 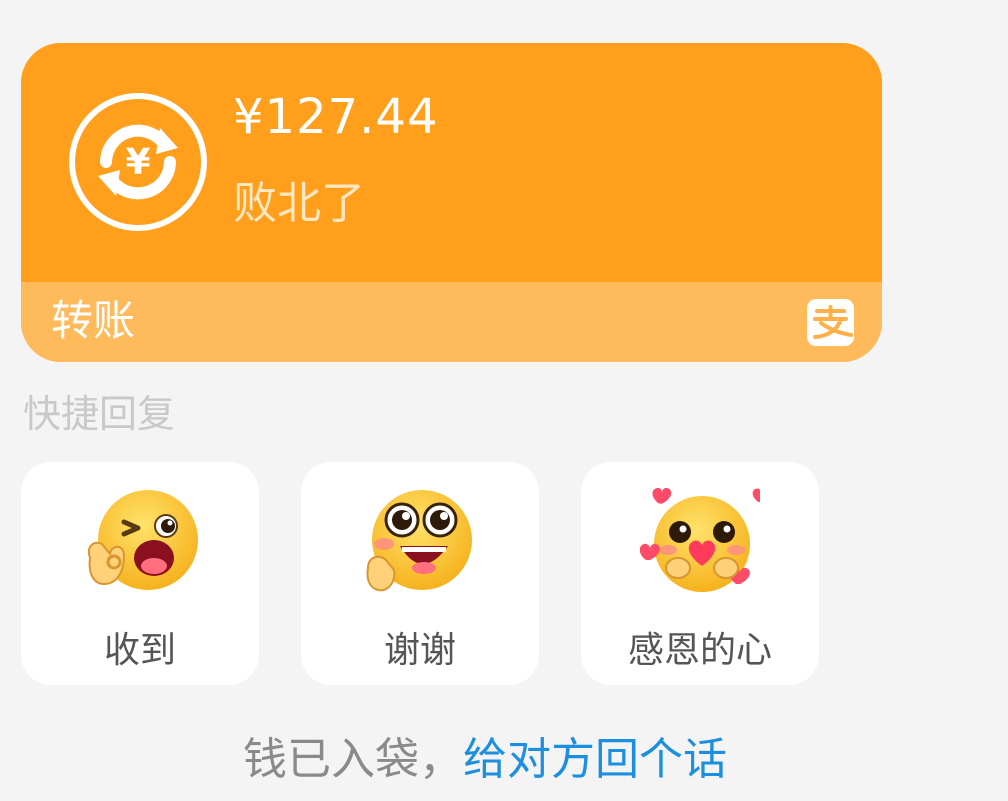 What do you see at coordinates (353, 759) in the screenshot?
I see `reply-prompt-text: 钱已入袋，` at bounding box center [353, 759].